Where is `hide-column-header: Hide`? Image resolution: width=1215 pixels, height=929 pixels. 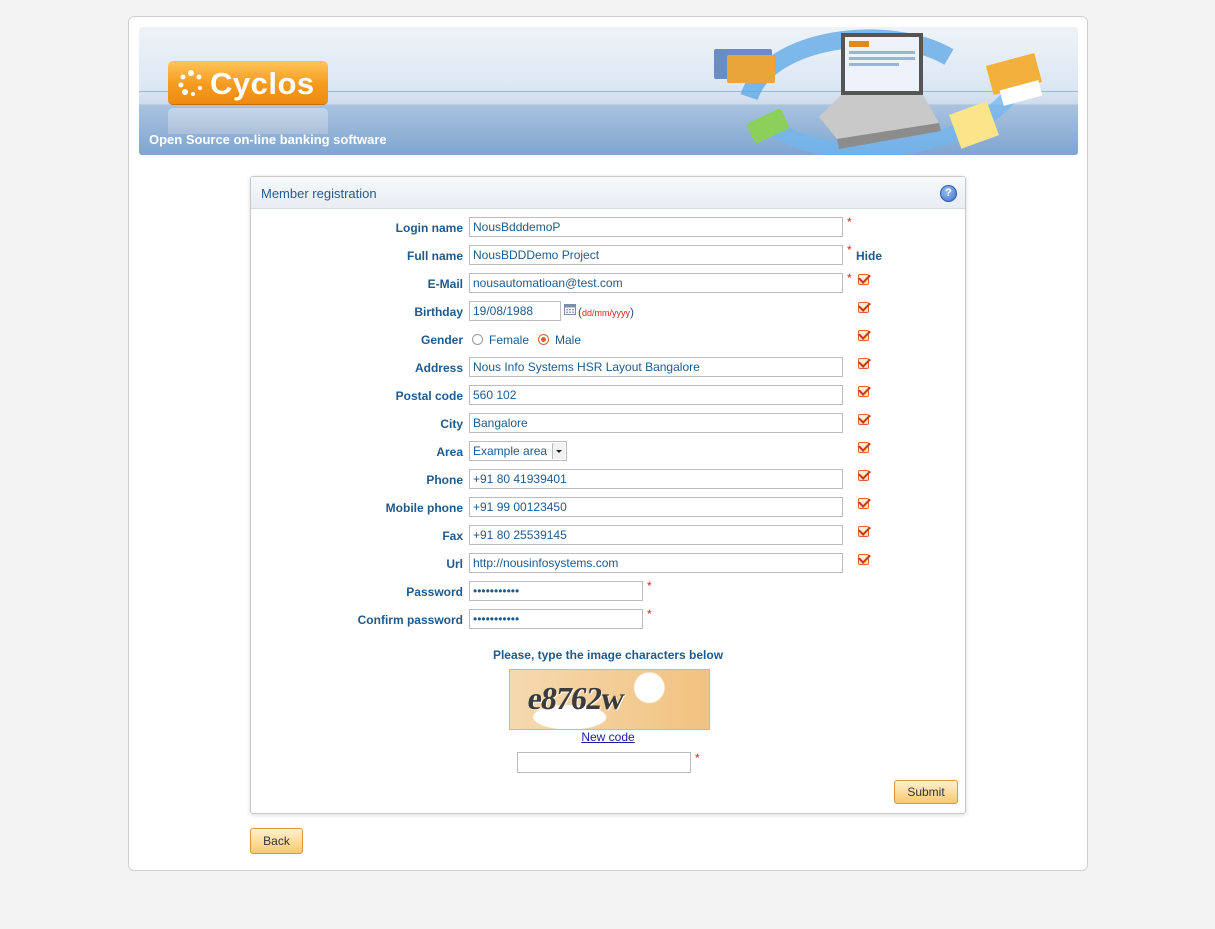 hide-column-header: Hide is located at coordinates (869, 256).